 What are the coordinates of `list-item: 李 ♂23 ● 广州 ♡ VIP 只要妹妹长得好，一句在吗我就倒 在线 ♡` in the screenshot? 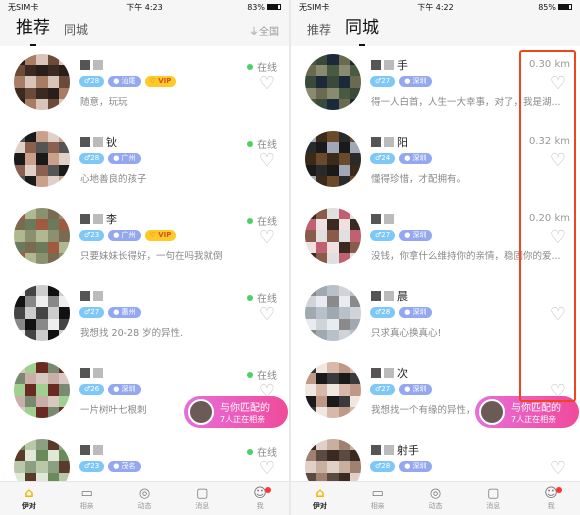 It's located at (144, 238).